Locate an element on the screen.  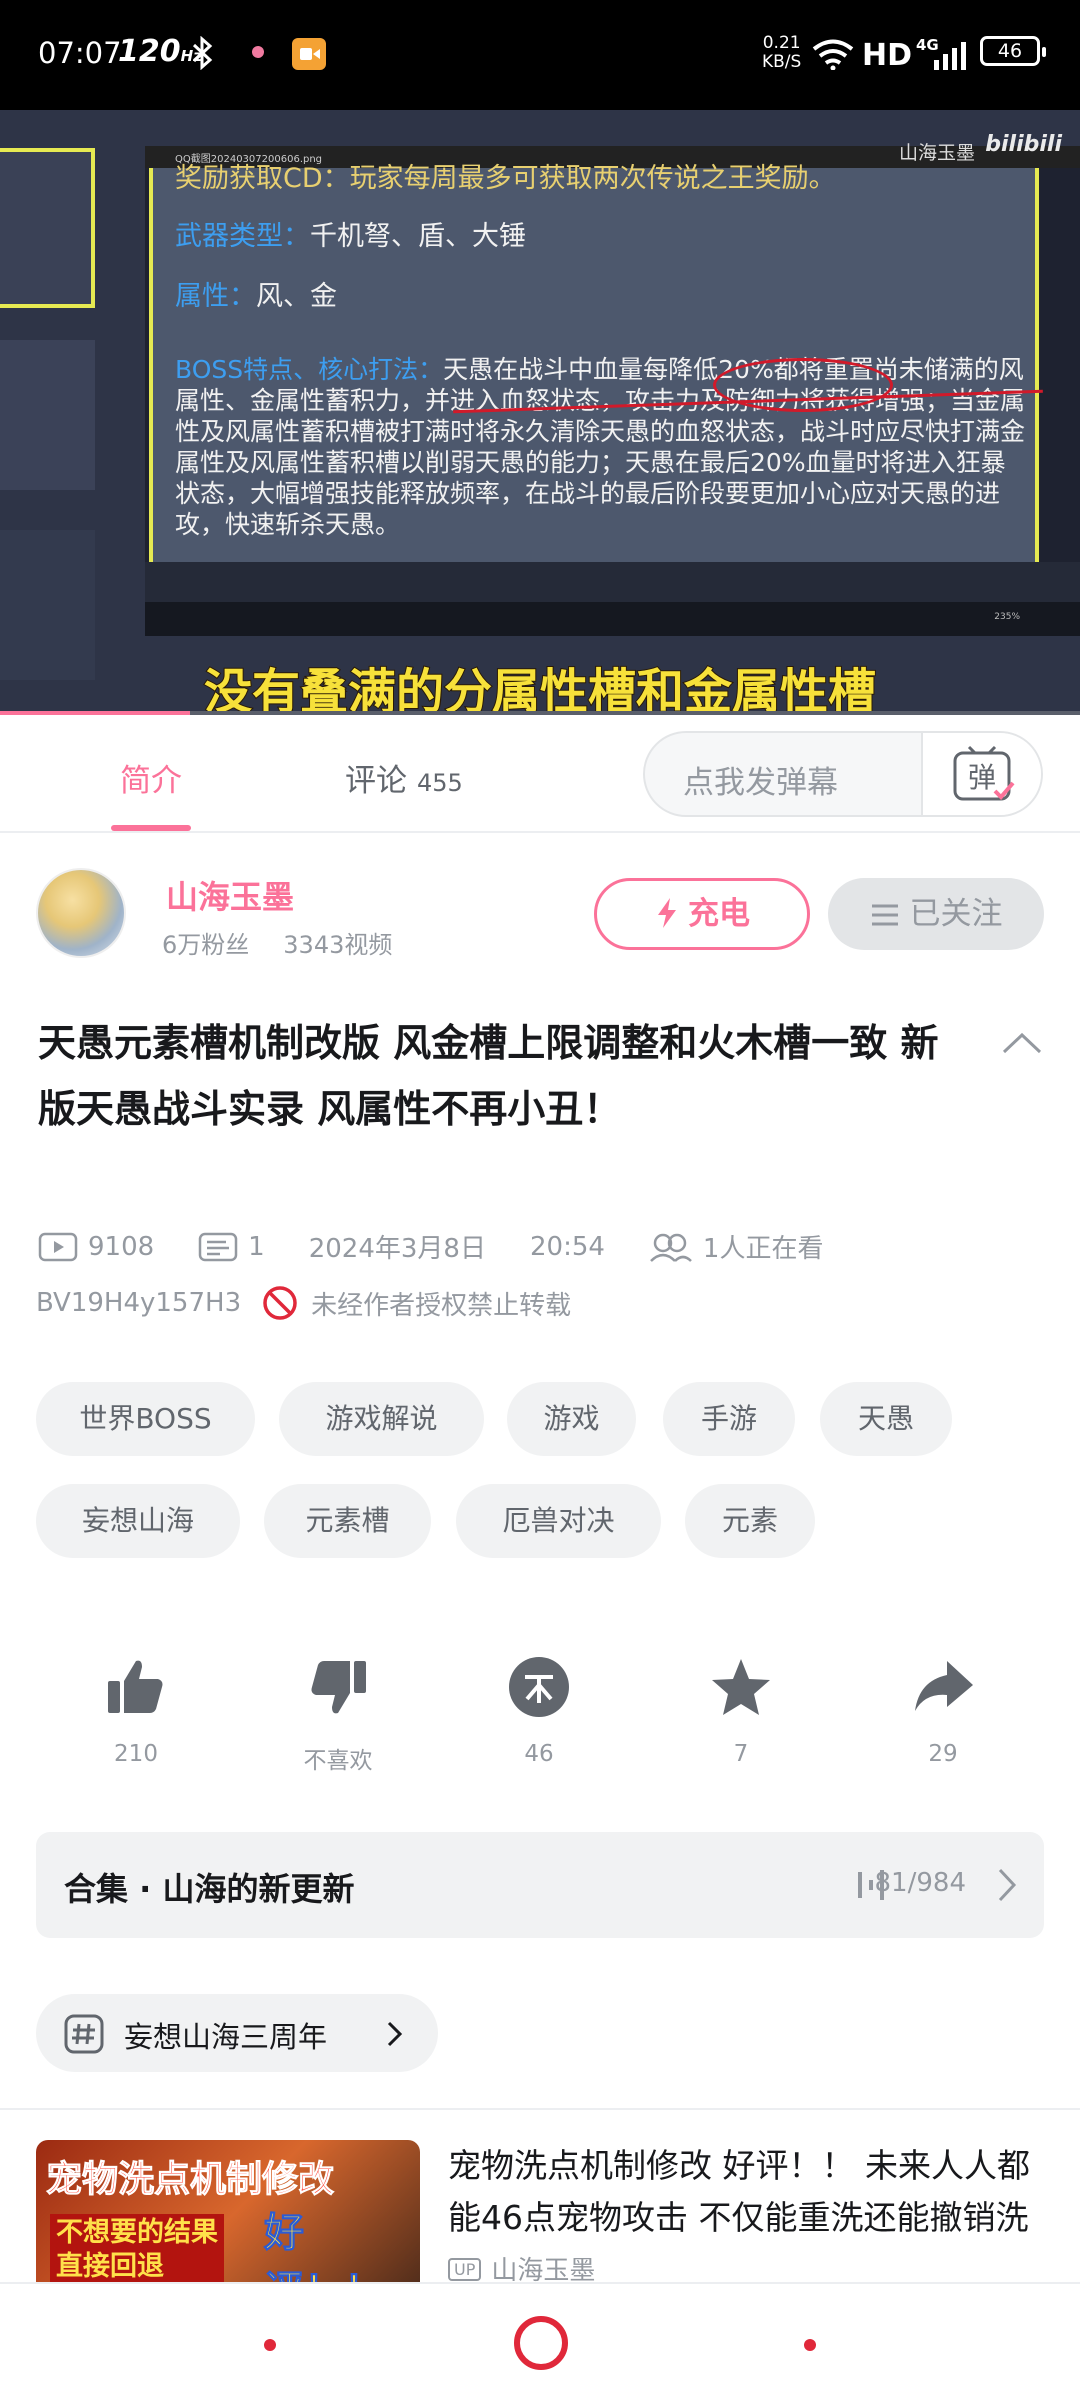
uploader-avatar is located at coordinates (81, 913).